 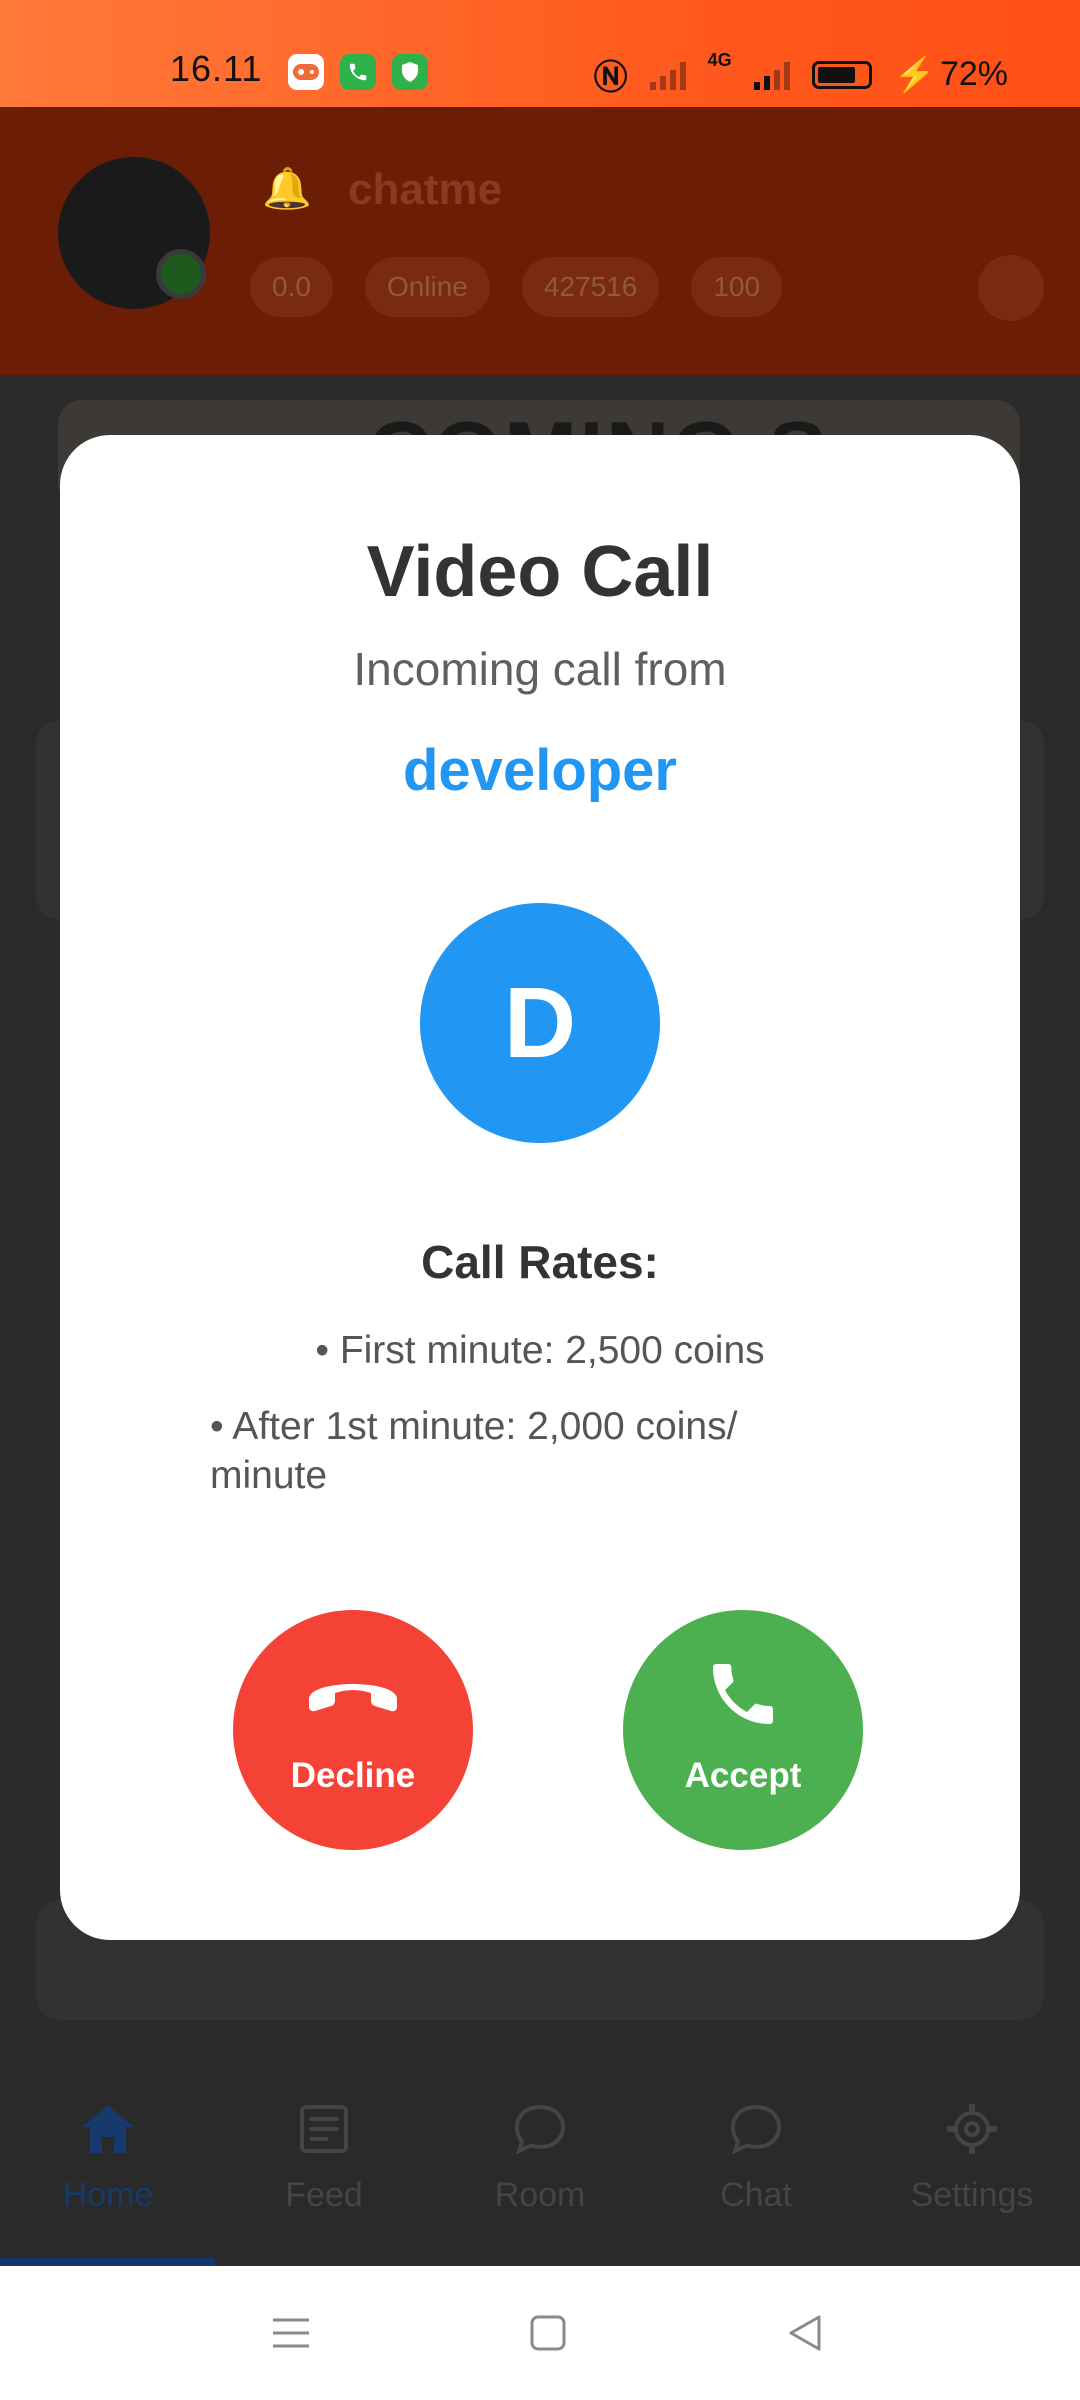 I want to click on gear-icon, so click(x=972, y=2129).